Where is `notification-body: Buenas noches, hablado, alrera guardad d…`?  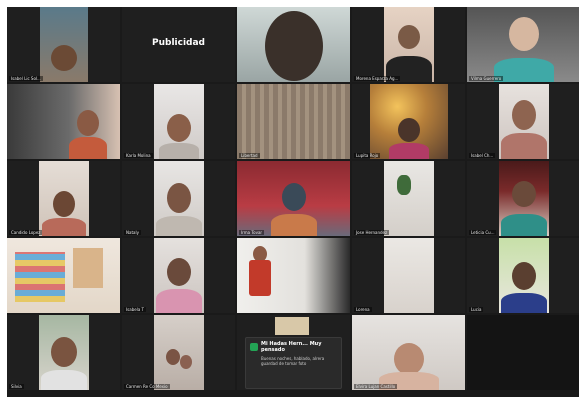
notification-body: Buenas noches, hablado, alrera guardad d… is located at coordinates (293, 361).